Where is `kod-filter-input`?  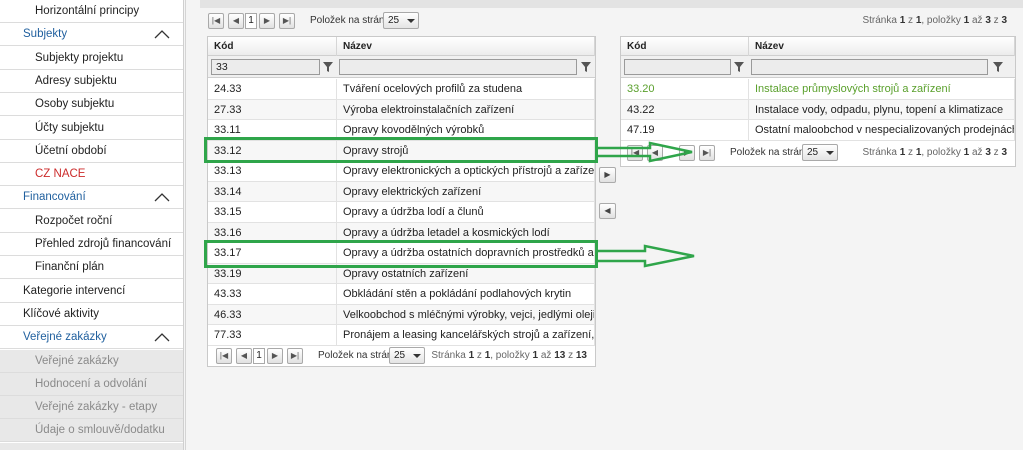 kod-filter-input is located at coordinates (677, 67).